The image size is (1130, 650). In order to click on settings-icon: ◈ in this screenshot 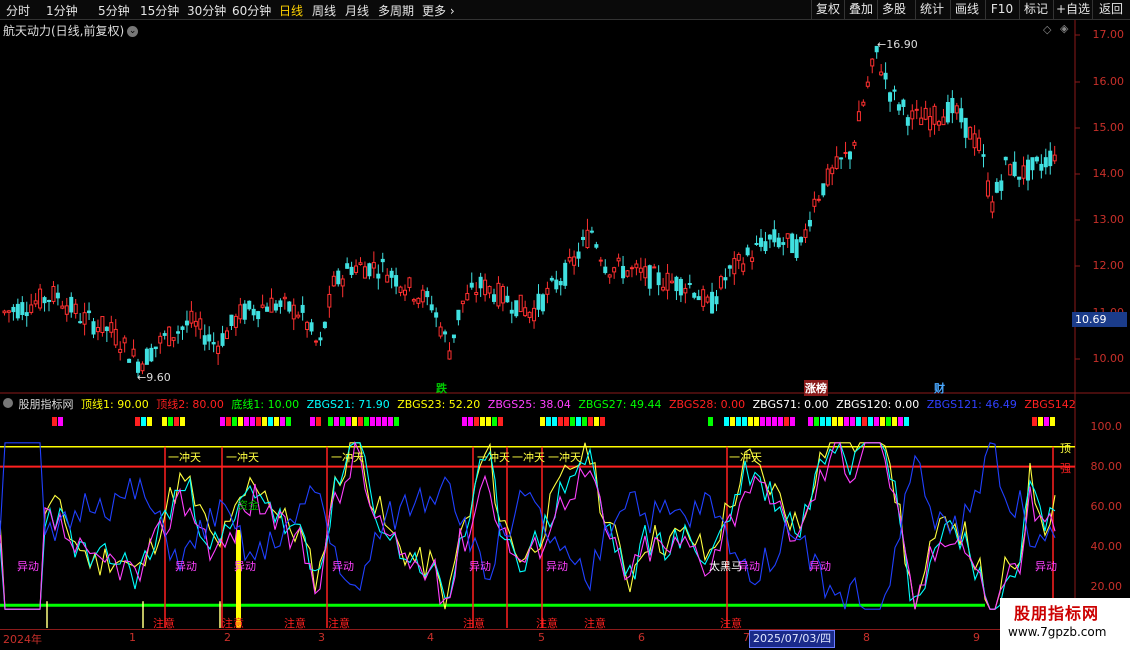, I will do `click(1064, 28)`.